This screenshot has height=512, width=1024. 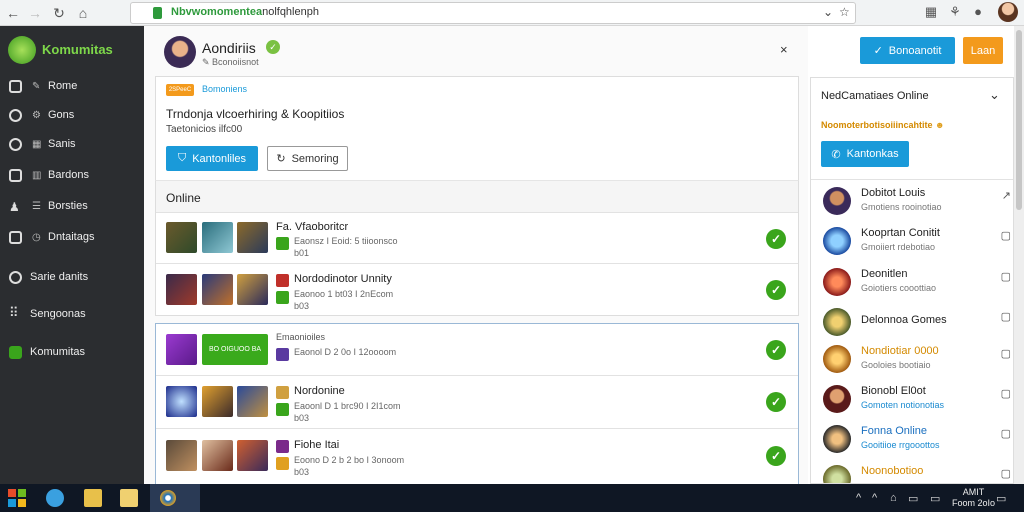 I want to click on profile-avatar, so click(x=1008, y=12).